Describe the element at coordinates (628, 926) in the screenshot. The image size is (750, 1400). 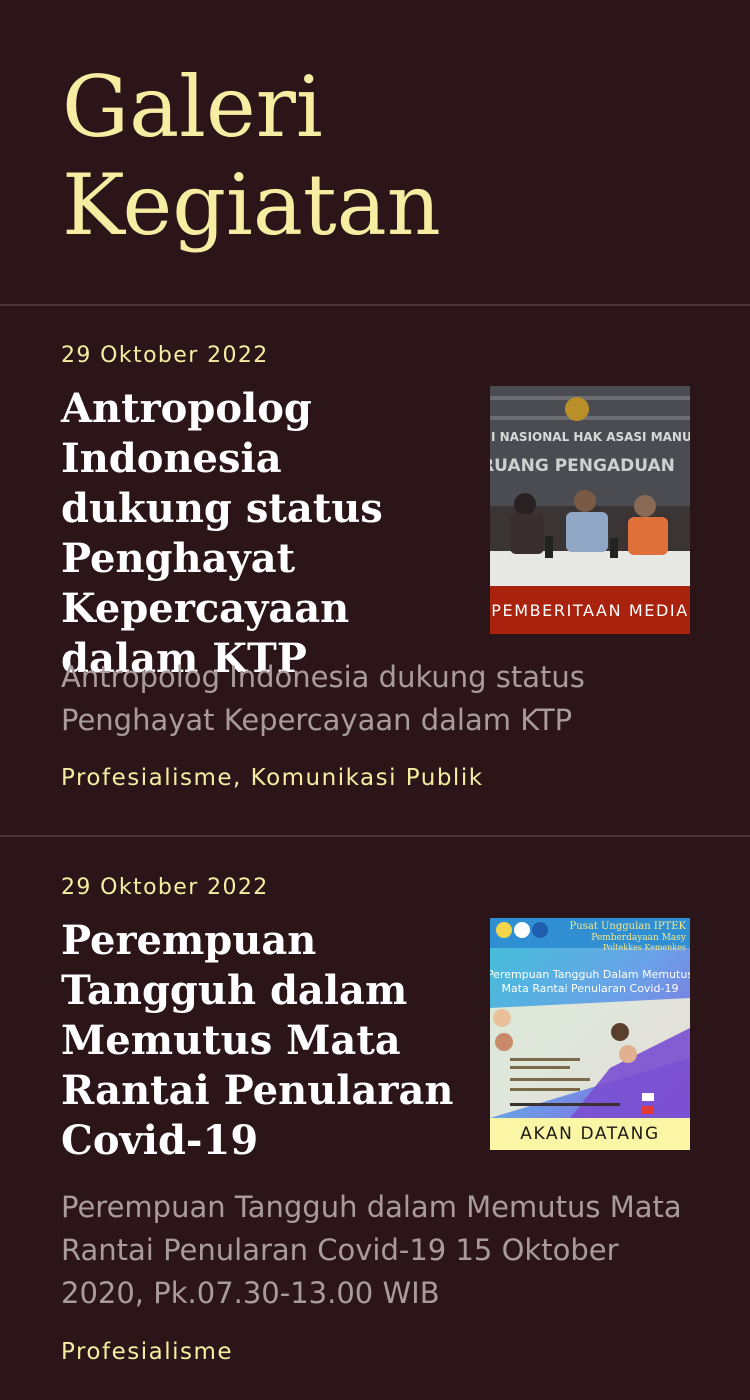
I see `poster-header-1: Pusat Unggulan IPTEK` at that location.